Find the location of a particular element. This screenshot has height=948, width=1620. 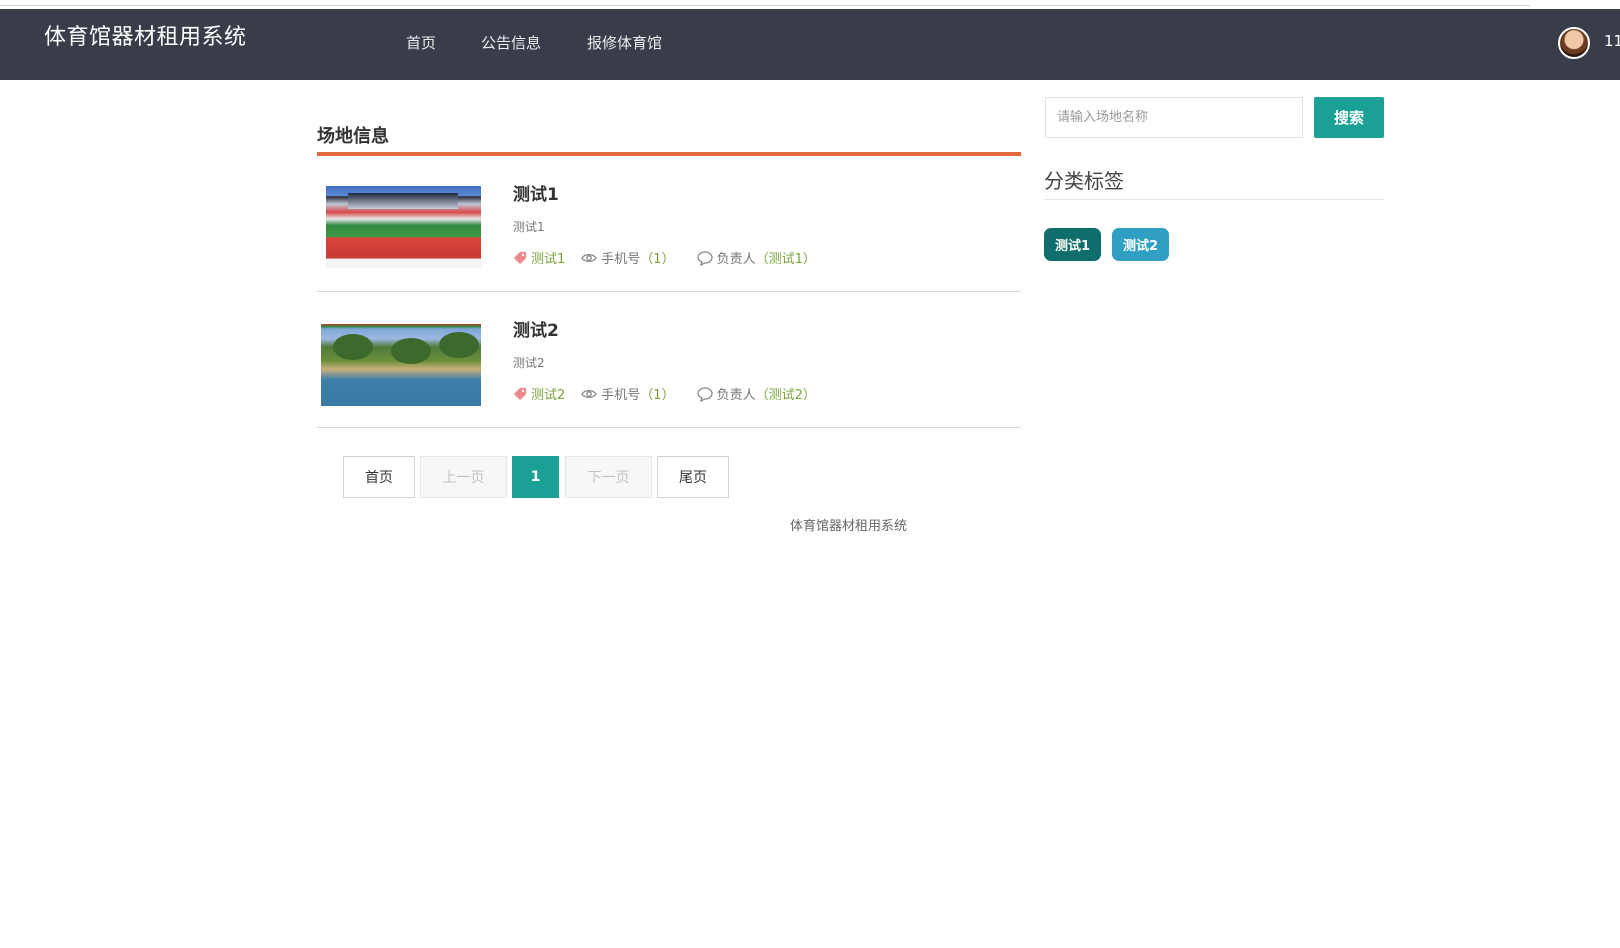

stadium-stand-graphic is located at coordinates (403, 201).